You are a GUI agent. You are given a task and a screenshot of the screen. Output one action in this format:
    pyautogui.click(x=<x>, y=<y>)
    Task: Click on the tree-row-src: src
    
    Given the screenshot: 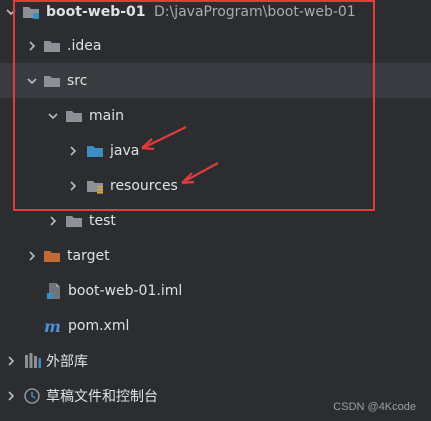 What is the action you would take?
    pyautogui.click(x=215, y=80)
    